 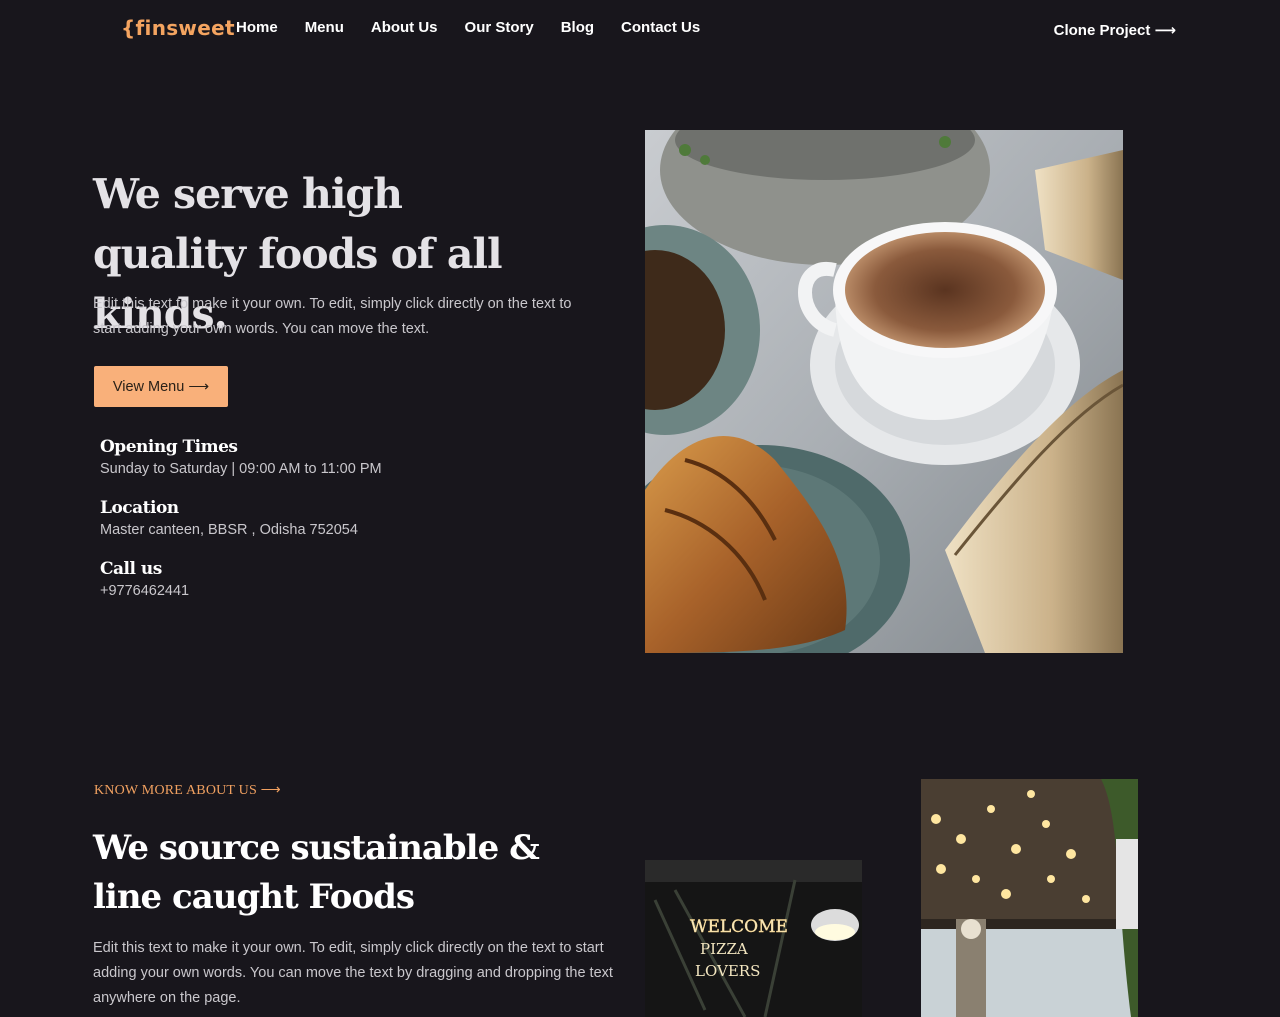 I want to click on svg-text: LOVERS, so click(x=727, y=971).